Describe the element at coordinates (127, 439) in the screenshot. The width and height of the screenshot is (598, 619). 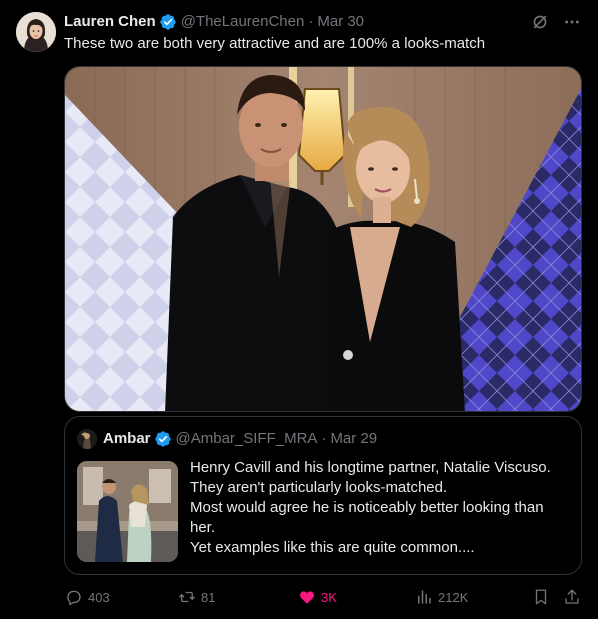
I see `quoted-author-name: Ambar` at that location.